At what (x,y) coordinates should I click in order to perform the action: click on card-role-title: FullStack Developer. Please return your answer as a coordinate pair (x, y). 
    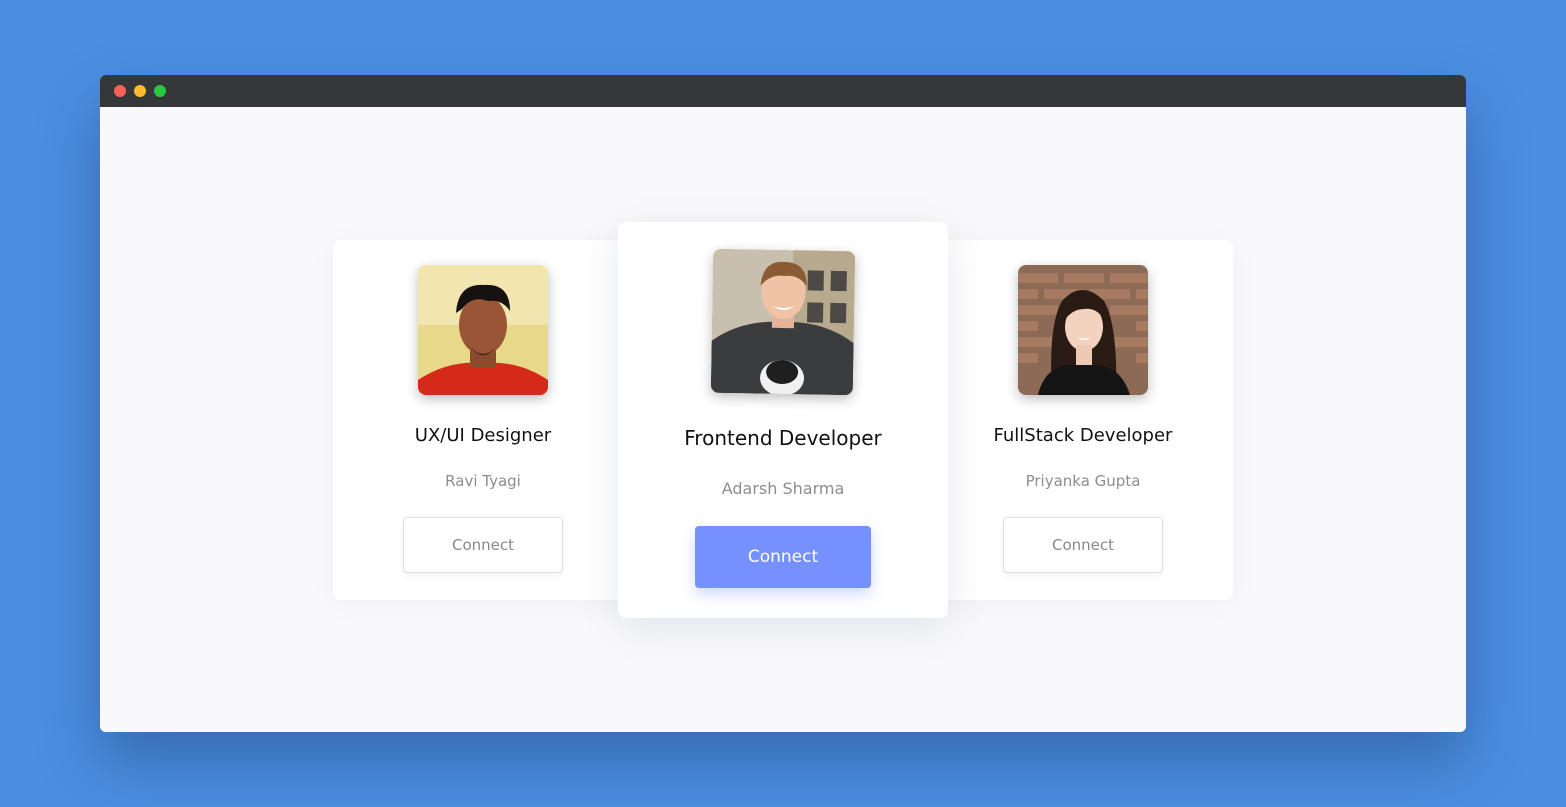
    Looking at the image, I should click on (1083, 435).